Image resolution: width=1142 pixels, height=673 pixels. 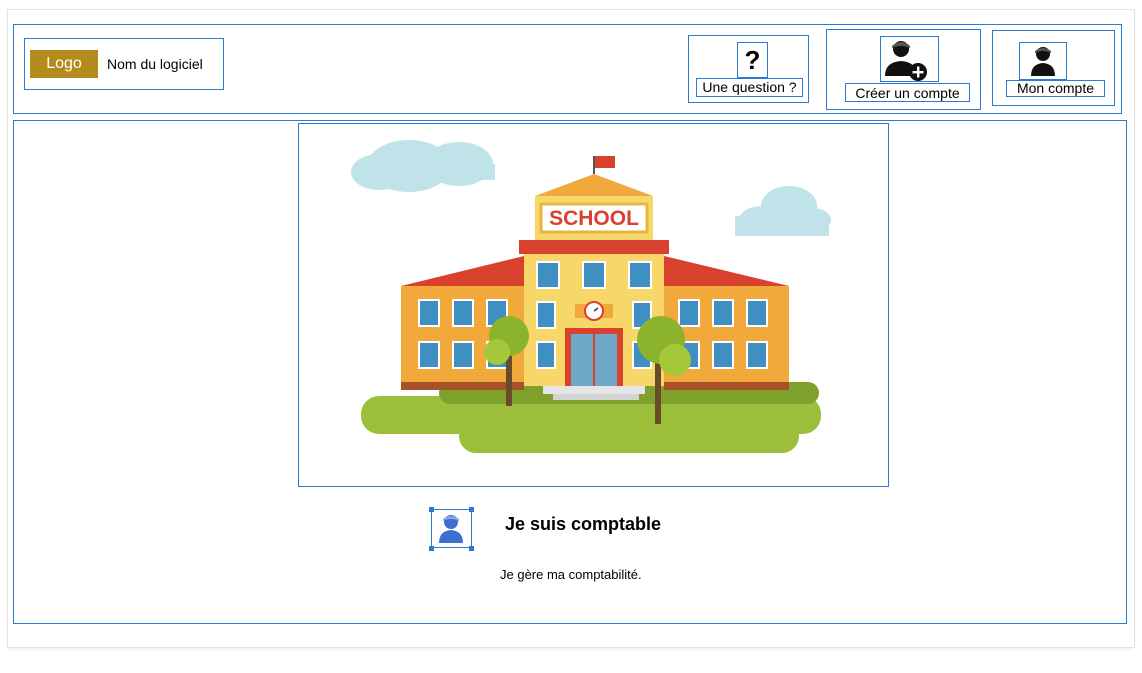 I want to click on school-sign-text: SCHOOL, so click(x=594, y=218).